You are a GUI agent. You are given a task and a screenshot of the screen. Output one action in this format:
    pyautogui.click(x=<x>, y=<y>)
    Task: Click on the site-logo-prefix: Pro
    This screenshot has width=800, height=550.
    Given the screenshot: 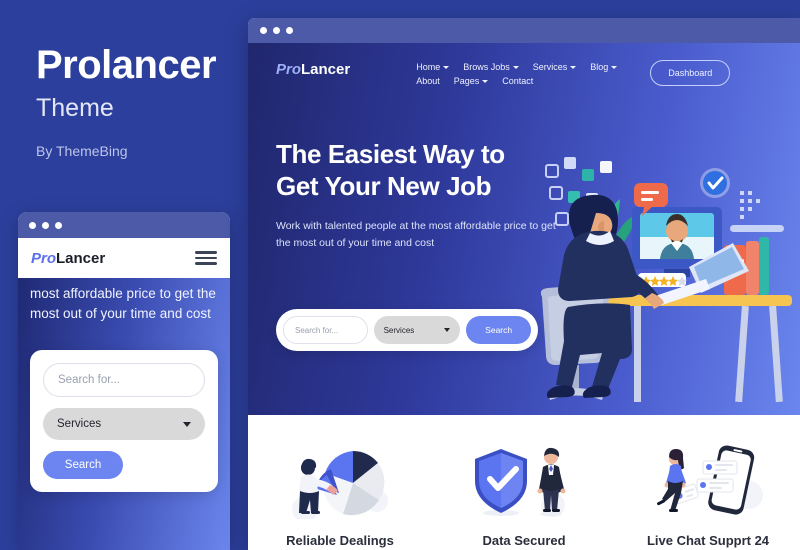 What is the action you would take?
    pyautogui.click(x=289, y=69)
    